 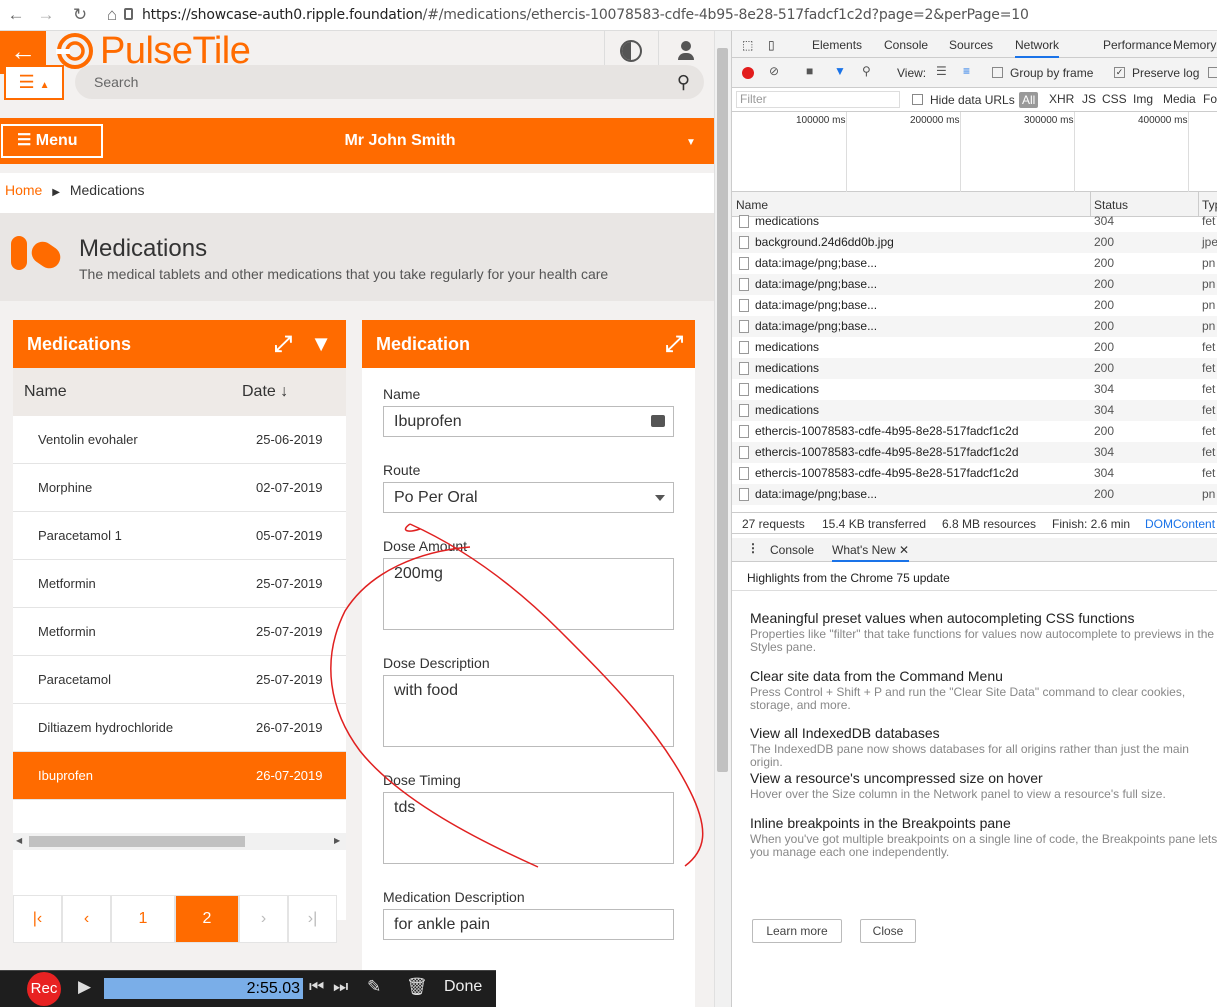 What do you see at coordinates (906, 45) in the screenshot?
I see `devtools-tab-console: Console` at bounding box center [906, 45].